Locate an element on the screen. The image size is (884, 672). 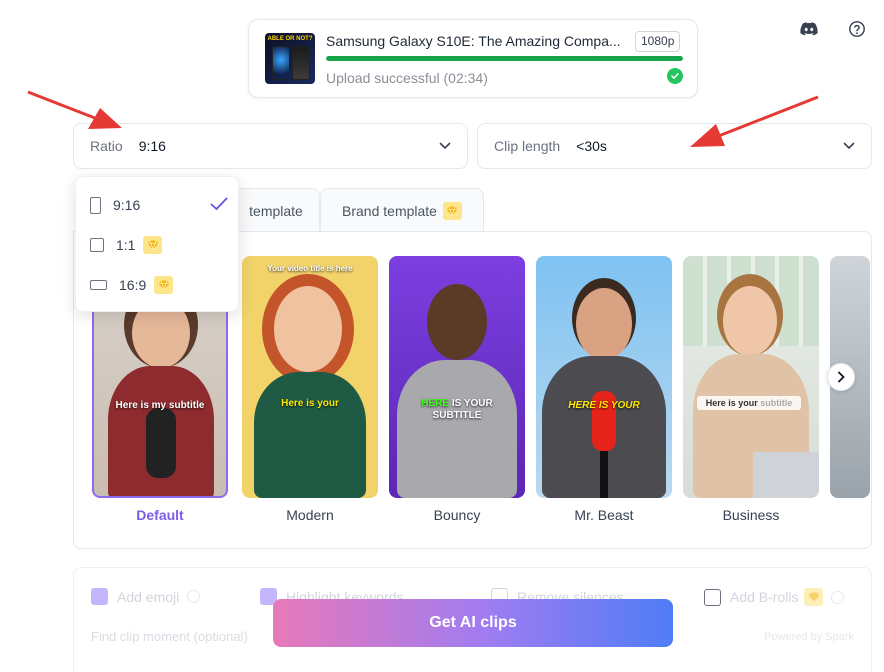
tab-label: Brand template is located at coordinates (389, 210).